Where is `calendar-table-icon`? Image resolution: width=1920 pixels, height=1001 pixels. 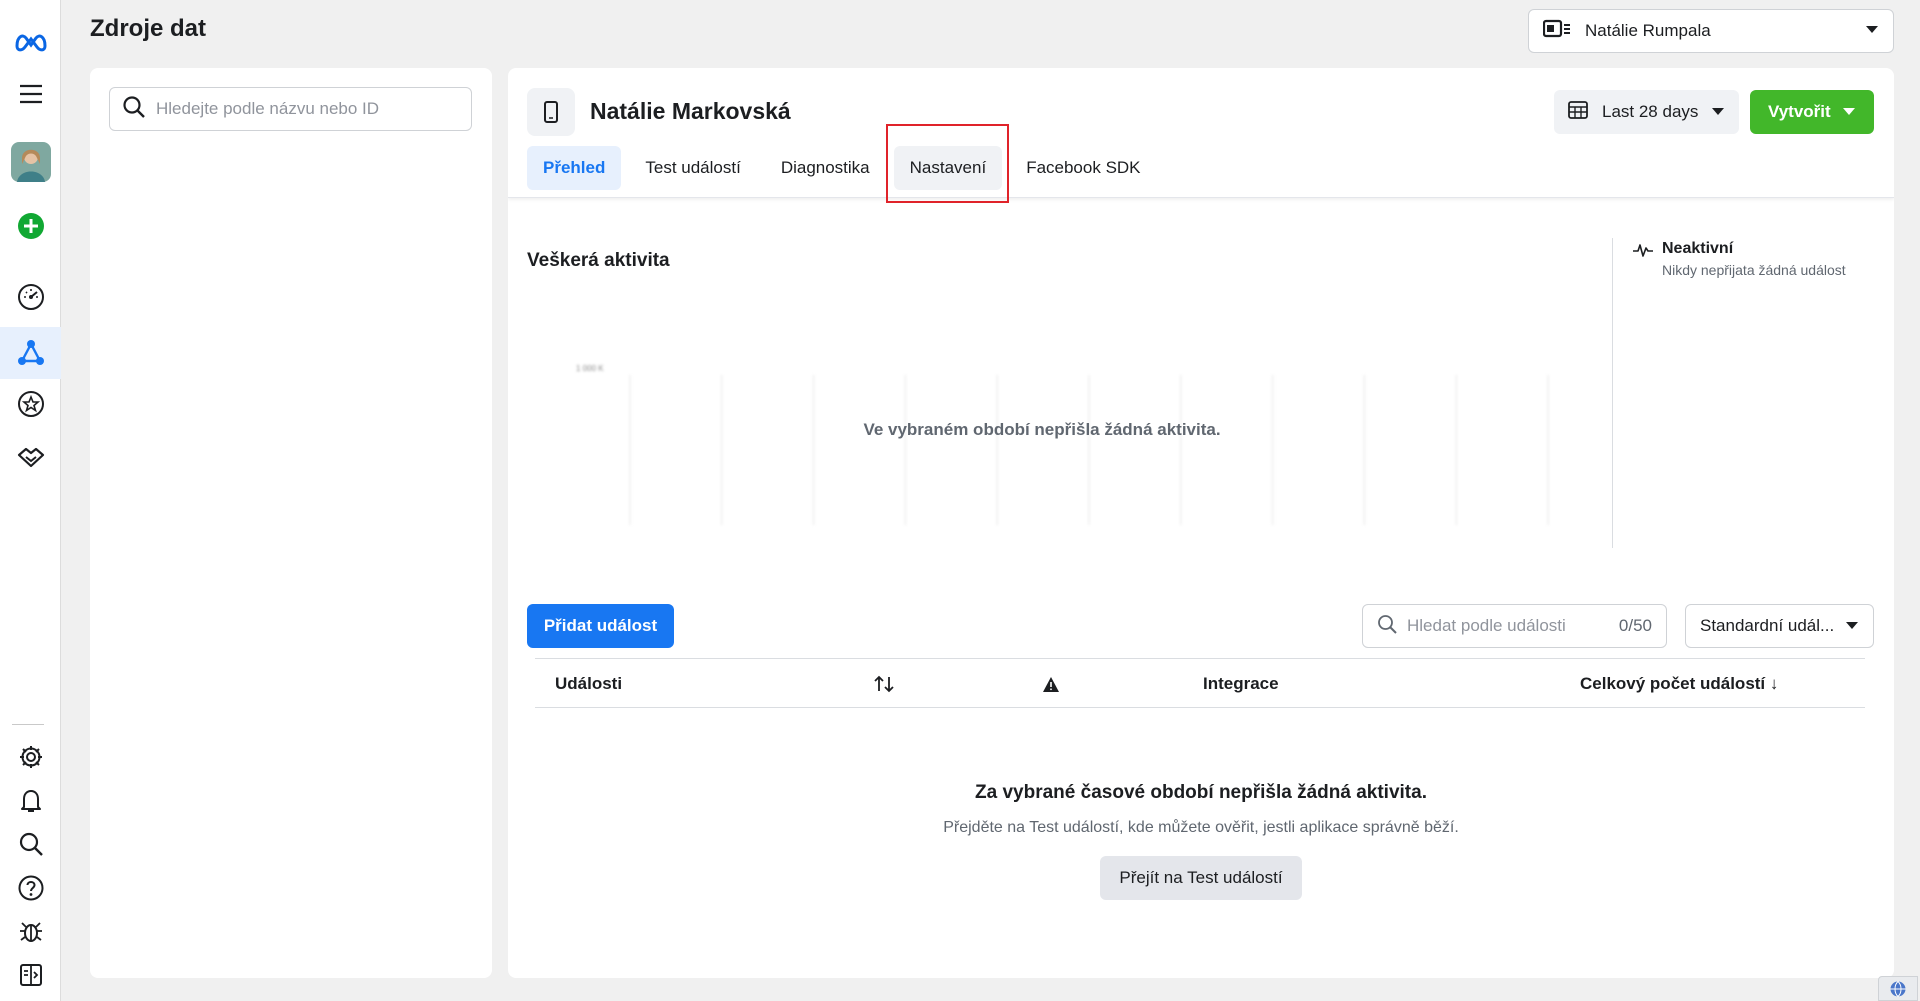
calendar-table-icon is located at coordinates (1578, 112).